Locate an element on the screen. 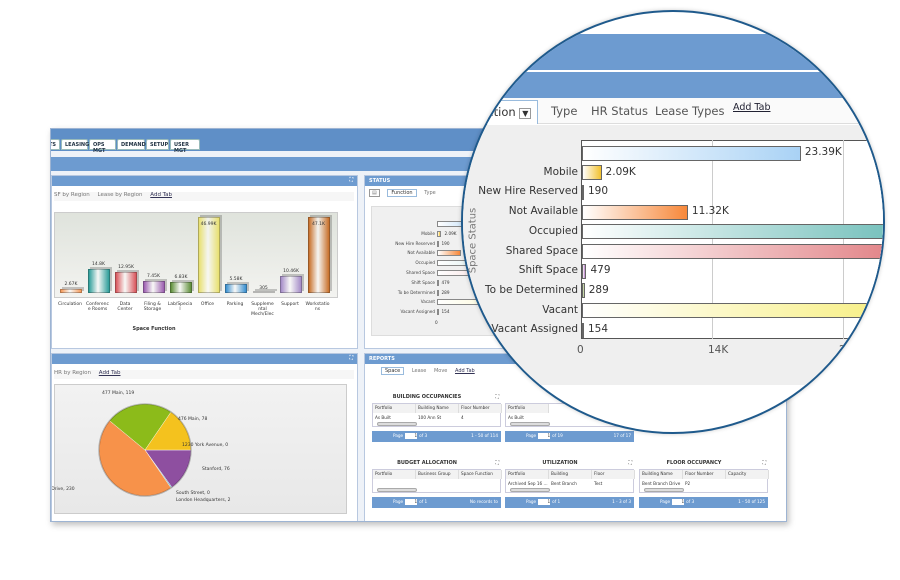 The height and width of the screenshot is (580, 900). pie-label: Bent Branch Drive, 230 is located at coordinates (63, 489).